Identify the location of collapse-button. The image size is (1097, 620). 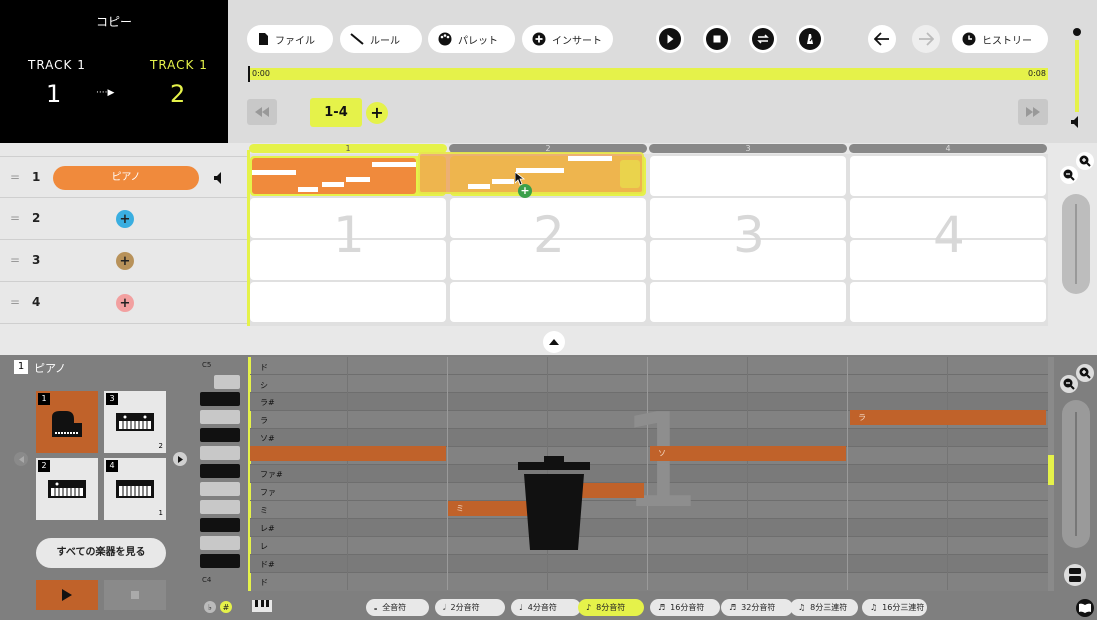
(554, 342).